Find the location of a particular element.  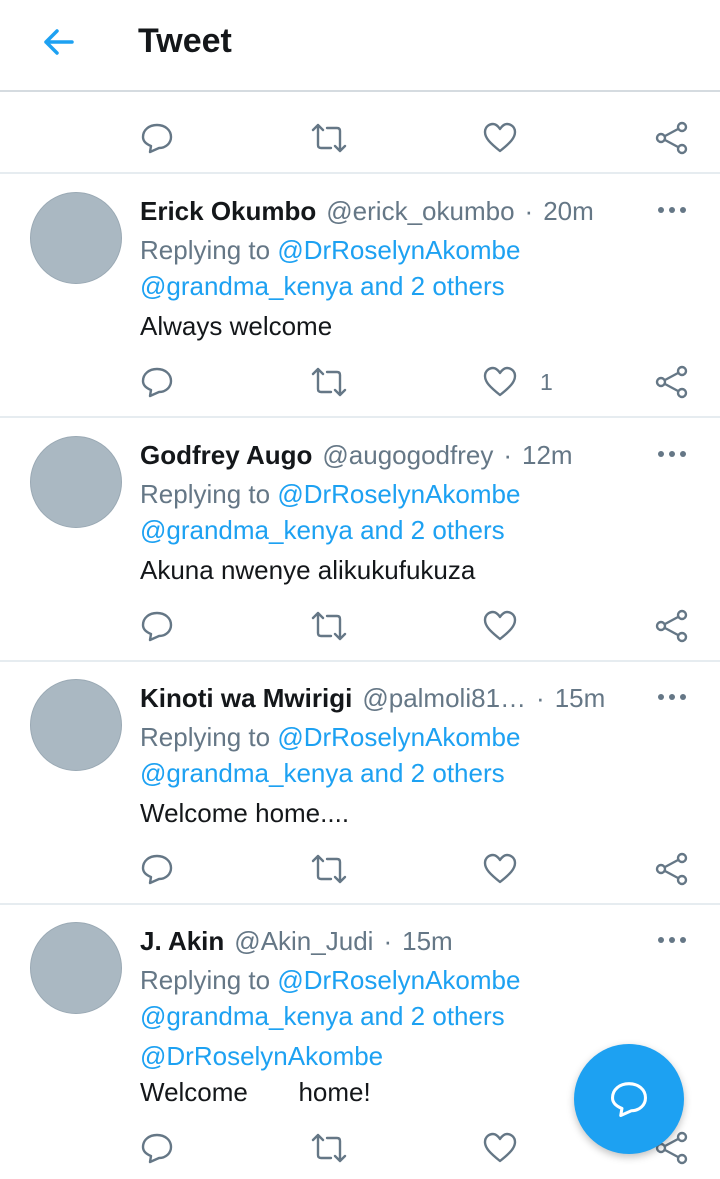

author-handle: @erick_okumbo is located at coordinates (420, 211).